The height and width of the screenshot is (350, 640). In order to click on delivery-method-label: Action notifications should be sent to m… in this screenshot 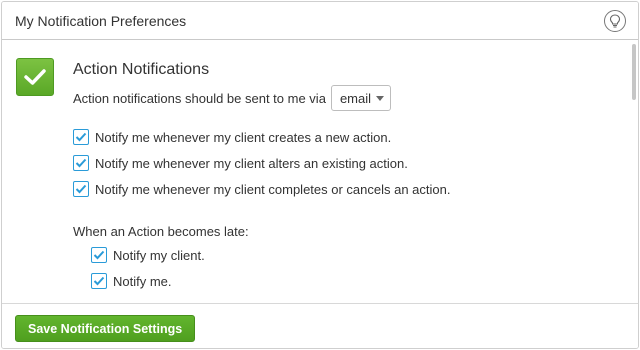, I will do `click(199, 98)`.